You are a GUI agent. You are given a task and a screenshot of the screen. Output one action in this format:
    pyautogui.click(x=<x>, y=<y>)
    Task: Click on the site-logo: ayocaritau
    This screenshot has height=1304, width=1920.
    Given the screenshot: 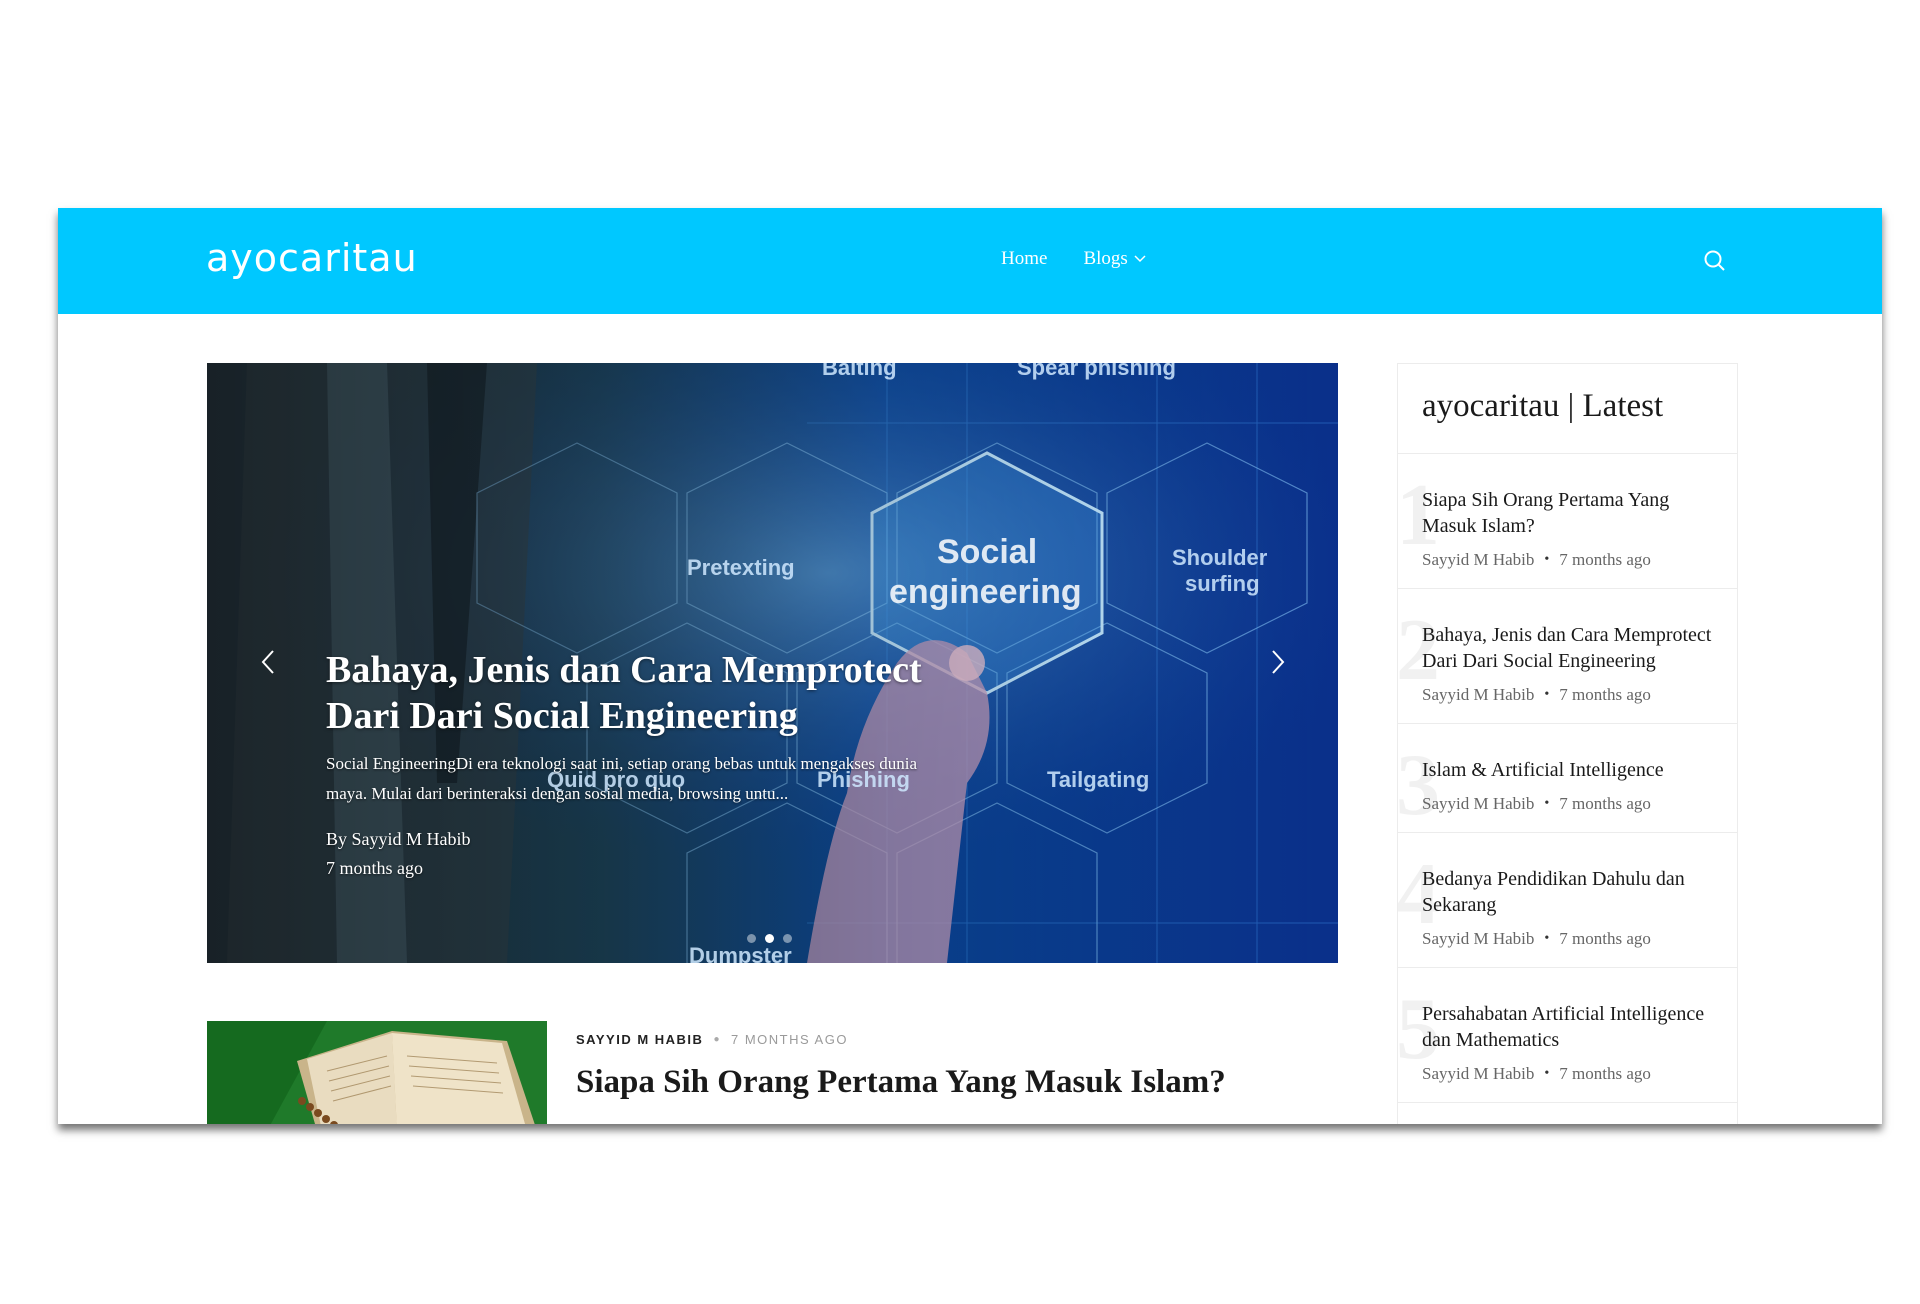 What is the action you would take?
    pyautogui.click(x=312, y=262)
    